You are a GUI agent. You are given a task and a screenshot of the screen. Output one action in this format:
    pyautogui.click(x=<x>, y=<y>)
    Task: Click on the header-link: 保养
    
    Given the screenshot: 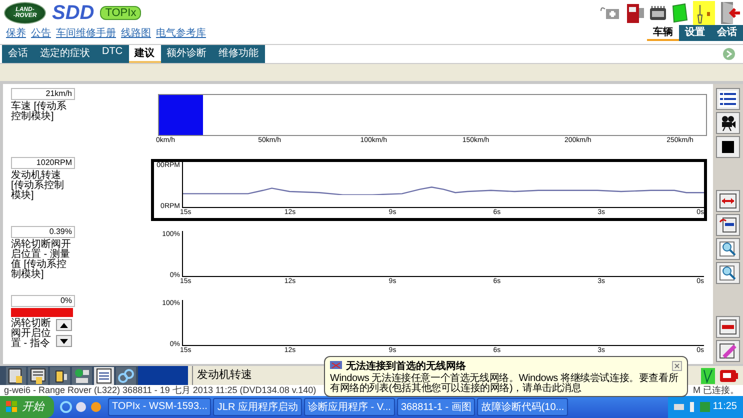 What is the action you would take?
    pyautogui.click(x=16, y=33)
    